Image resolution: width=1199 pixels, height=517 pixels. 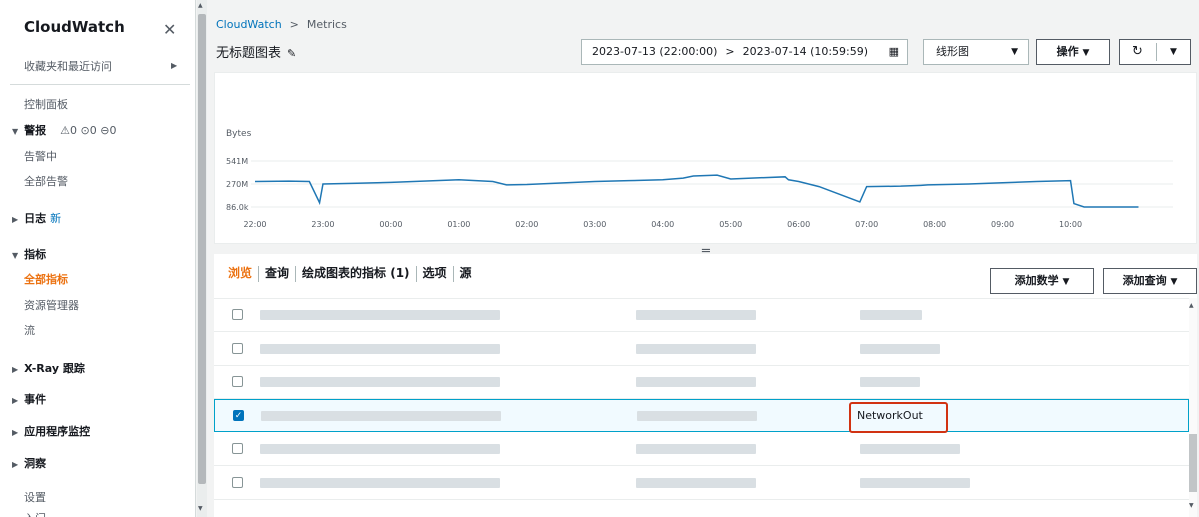 I want to click on add-math-button: 添加数学 ▼, so click(x=1042, y=281).